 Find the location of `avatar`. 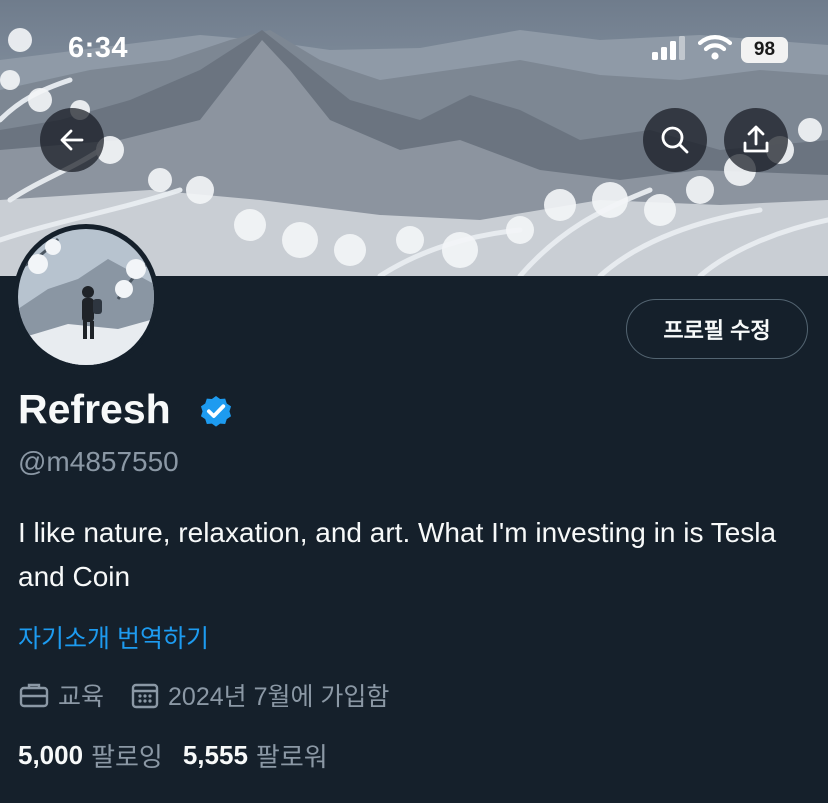

avatar is located at coordinates (86, 297).